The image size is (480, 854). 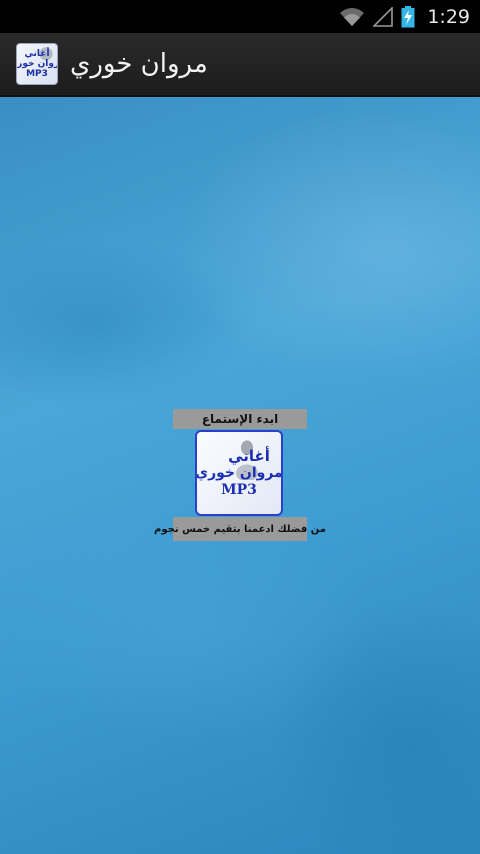 What do you see at coordinates (239, 489) in the screenshot?
I see `album-art-line-3: MP3` at bounding box center [239, 489].